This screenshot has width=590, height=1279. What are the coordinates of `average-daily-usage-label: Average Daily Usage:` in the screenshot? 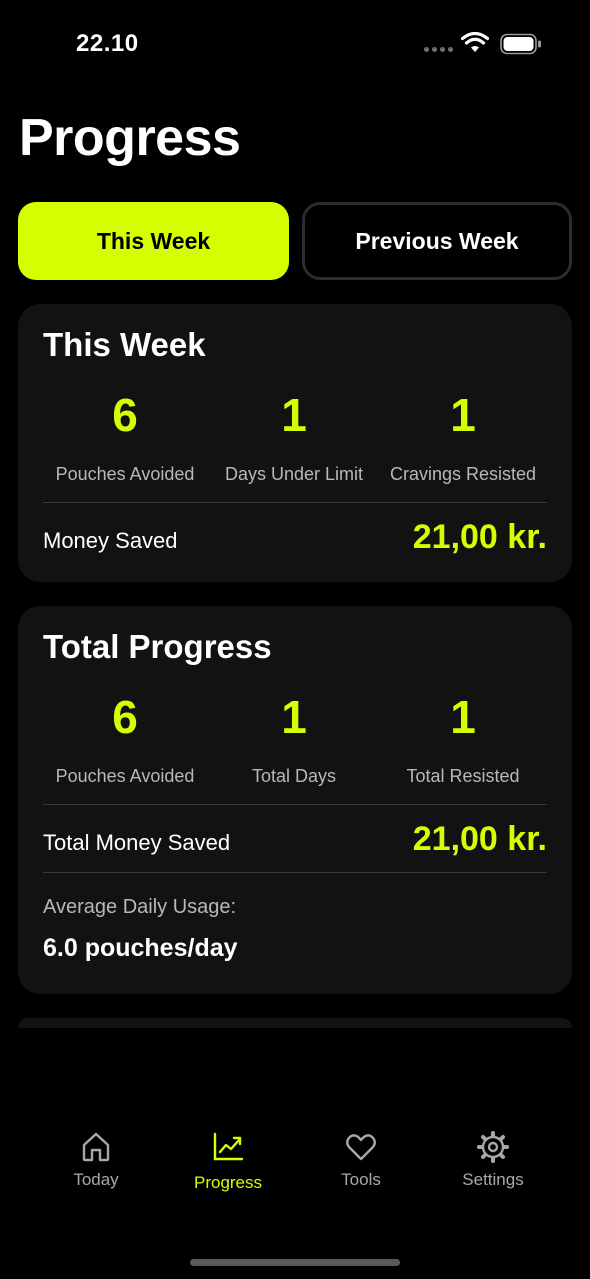 It's located at (140, 907).